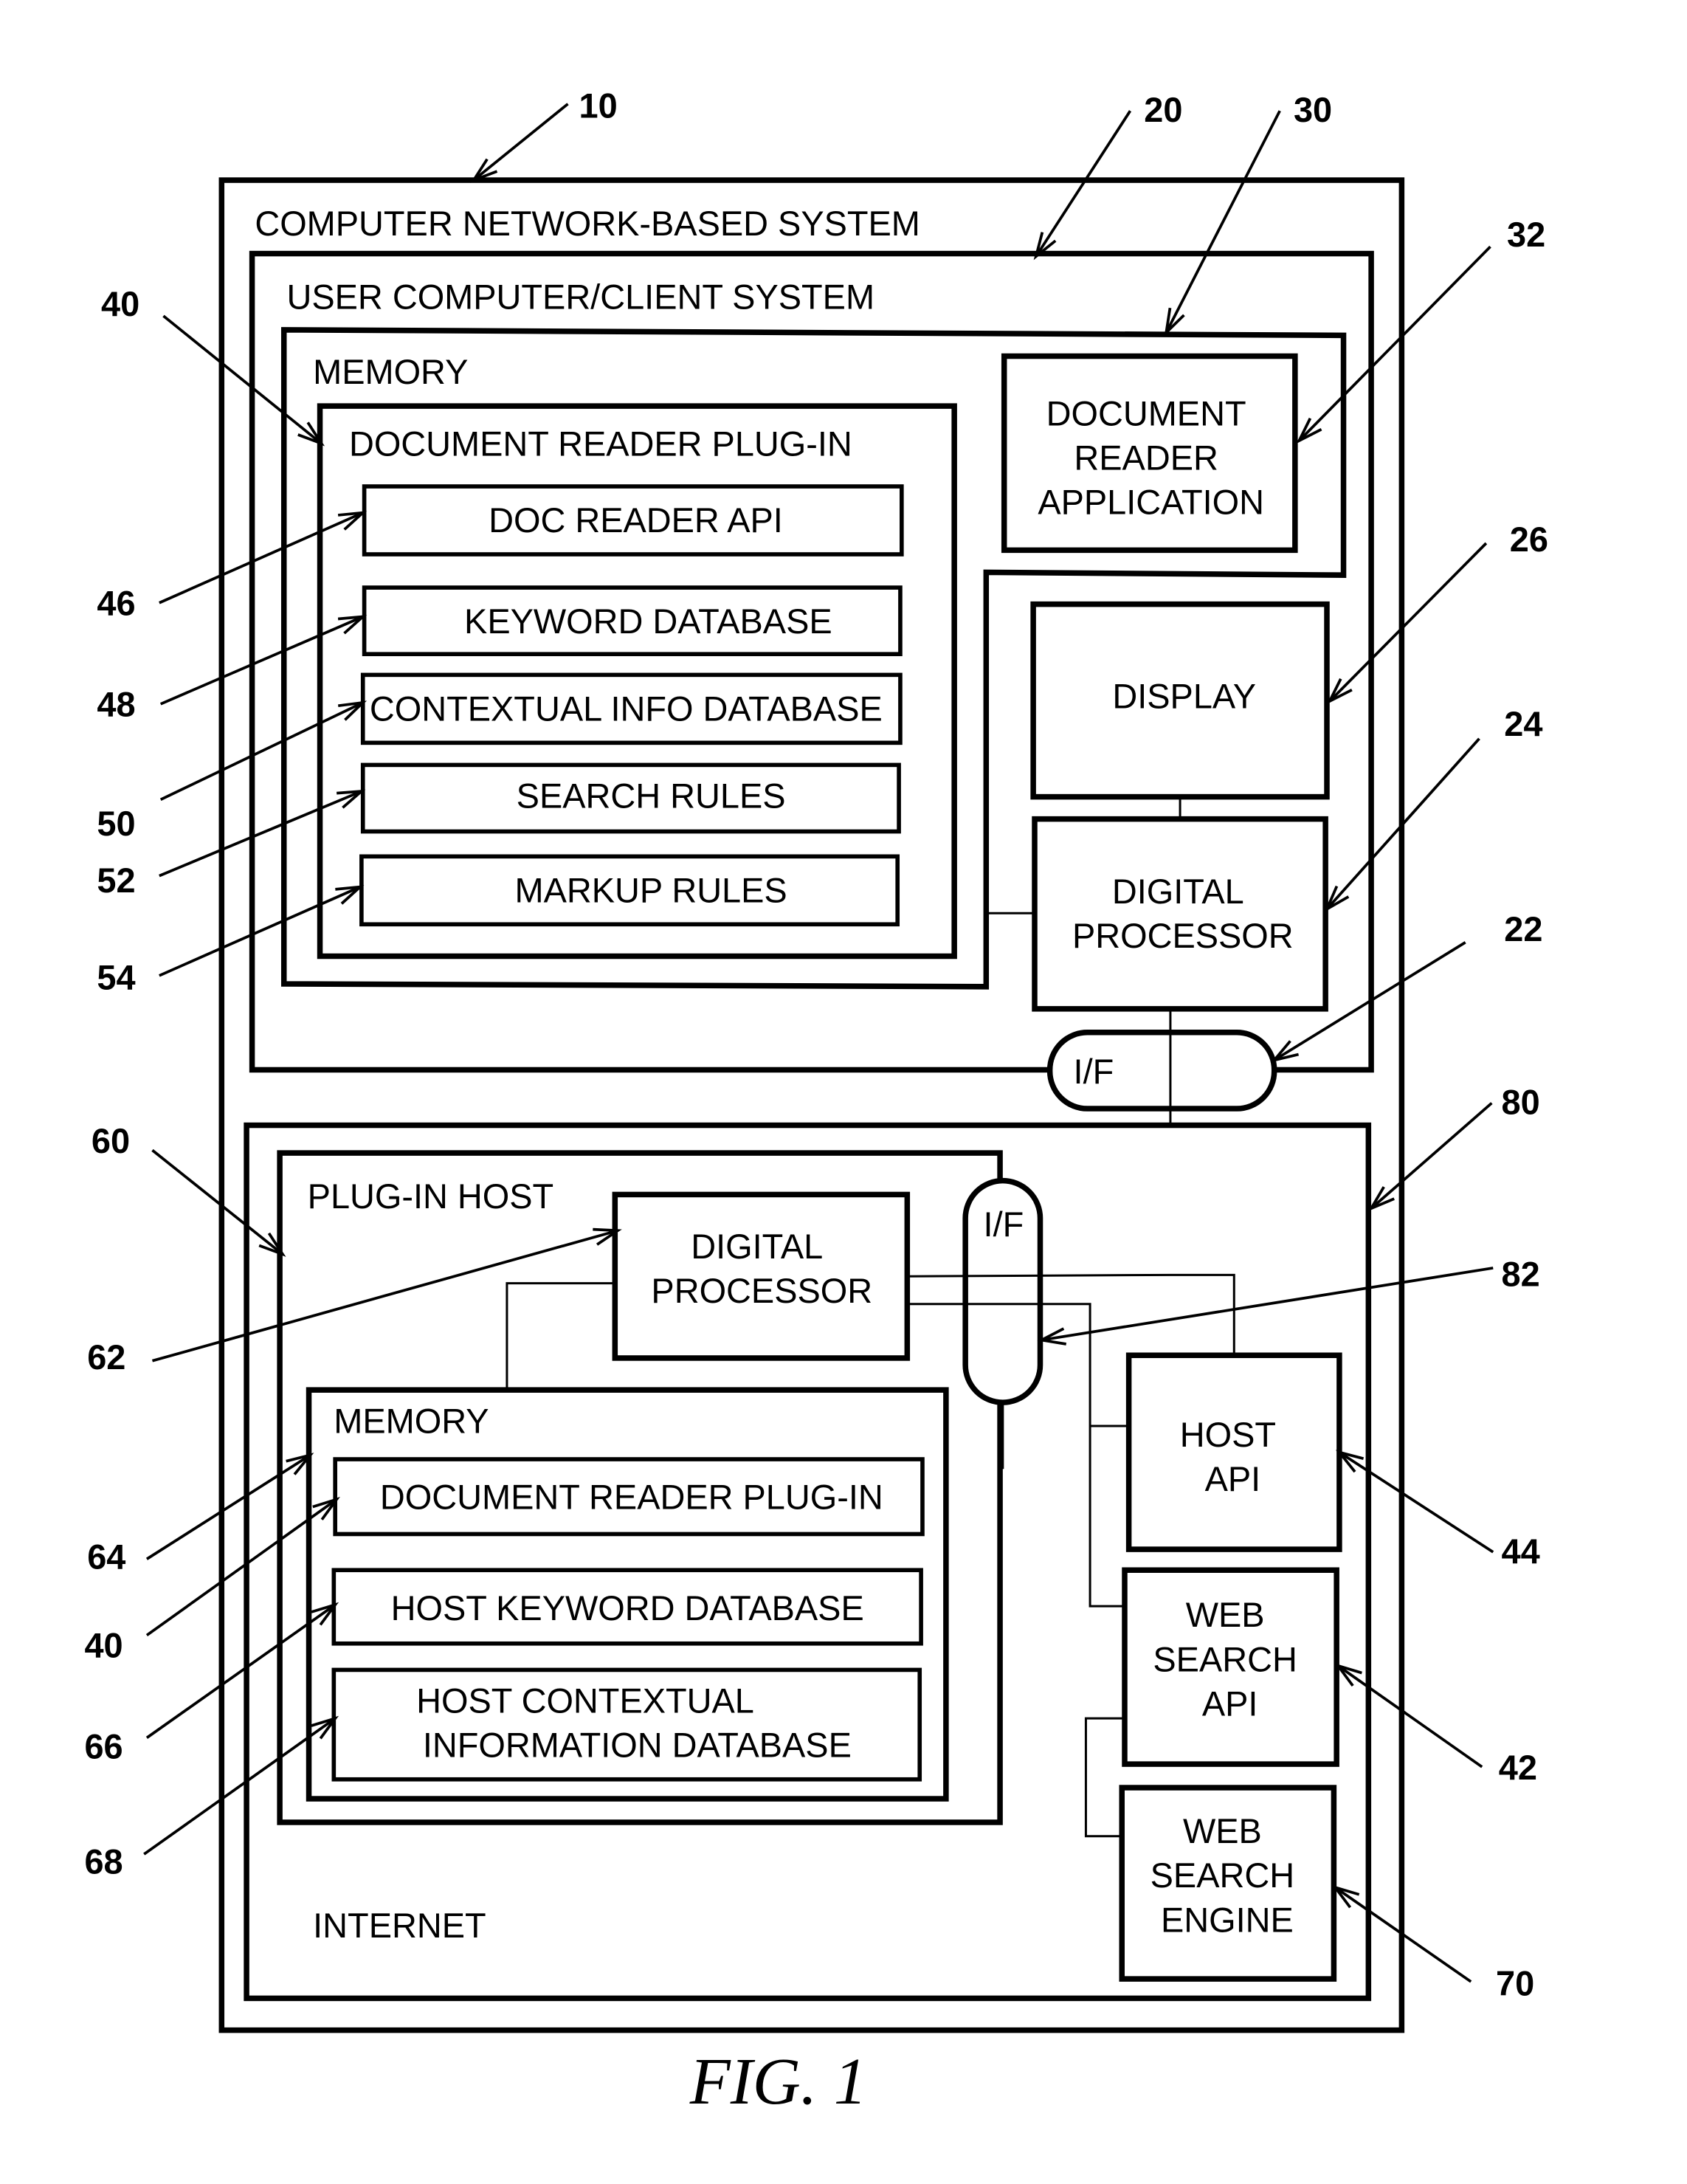 This screenshot has width=1687, height=2184. Describe the element at coordinates (1518, 1768) in the screenshot. I see `ref-numeral: 42` at that location.